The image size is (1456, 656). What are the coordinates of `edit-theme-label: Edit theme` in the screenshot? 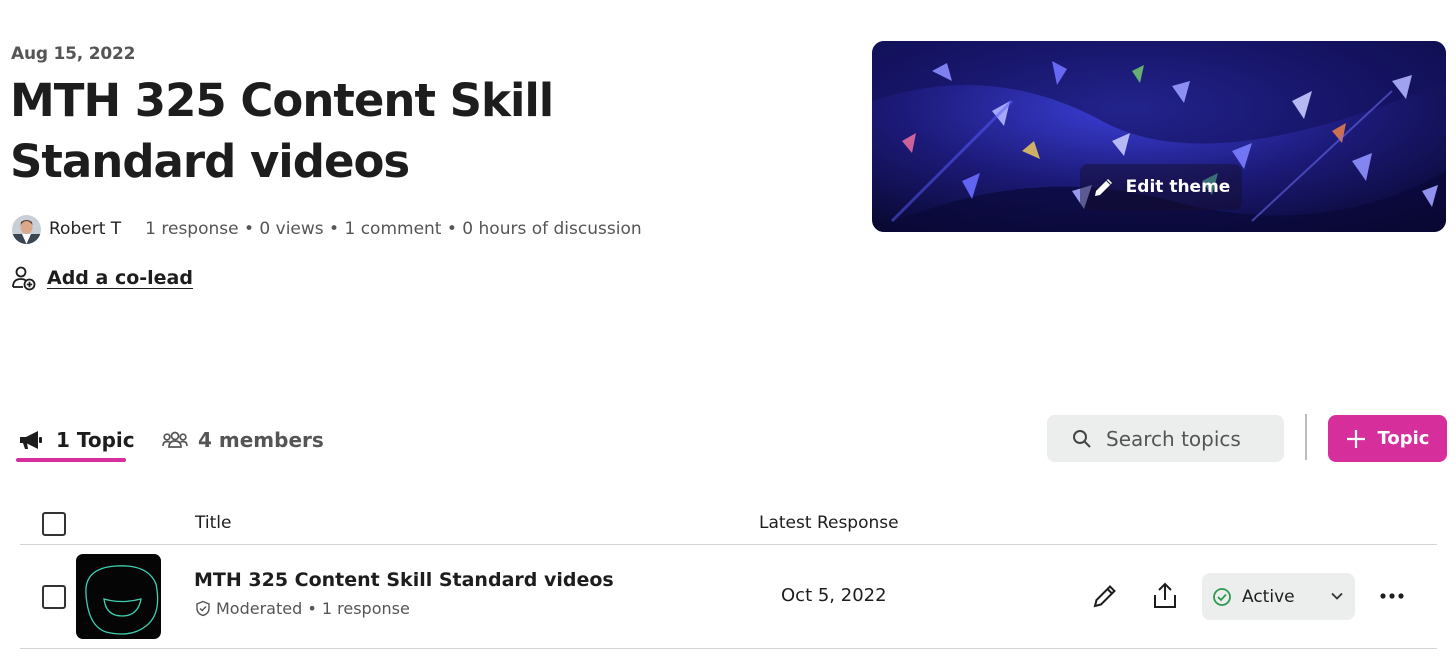 It's located at (1178, 187).